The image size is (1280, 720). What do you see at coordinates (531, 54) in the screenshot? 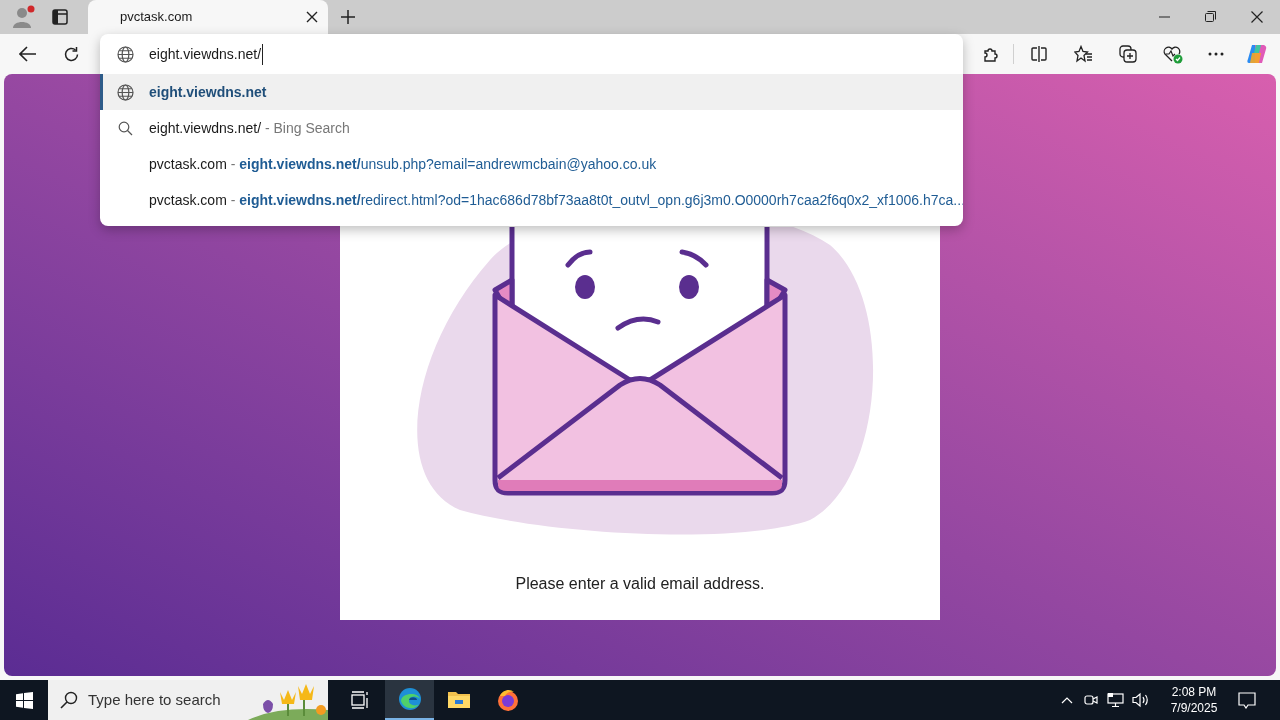
I see `address-field: eight.viewdns.net/` at bounding box center [531, 54].